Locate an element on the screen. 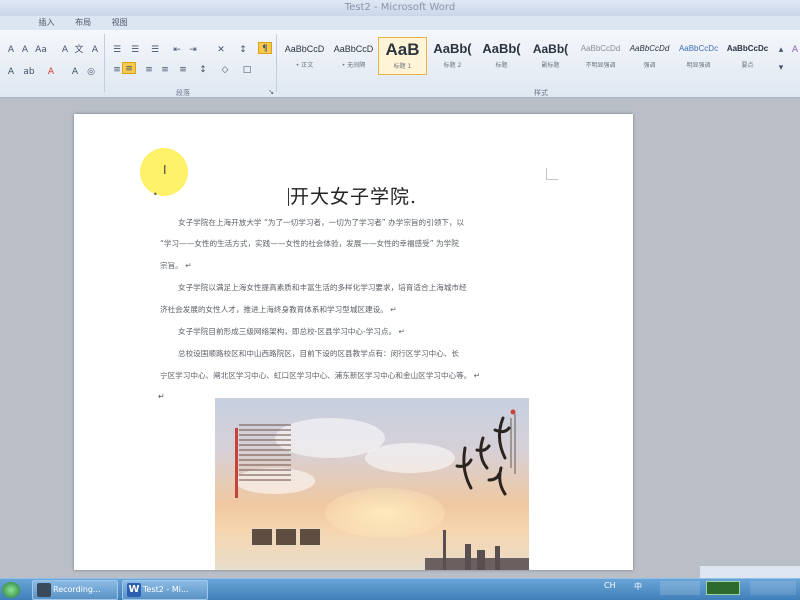 The image size is (800, 600). window-title: Test2 - Microsoft Word is located at coordinates (400, 8).